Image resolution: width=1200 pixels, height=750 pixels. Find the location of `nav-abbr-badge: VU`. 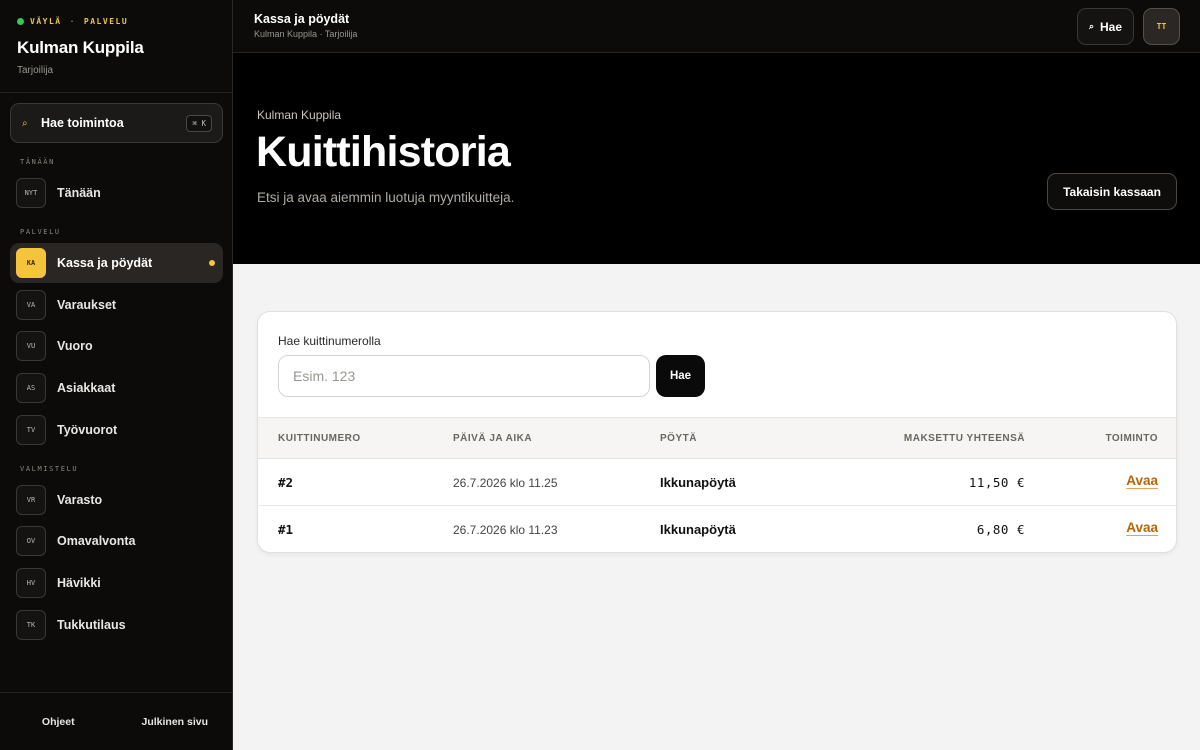

nav-abbr-badge: VU is located at coordinates (31, 346).